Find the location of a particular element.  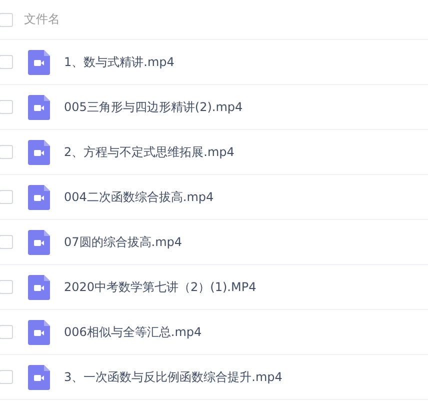

file-name: 005三角形与四边形精讲(2).mp4 is located at coordinates (153, 107).